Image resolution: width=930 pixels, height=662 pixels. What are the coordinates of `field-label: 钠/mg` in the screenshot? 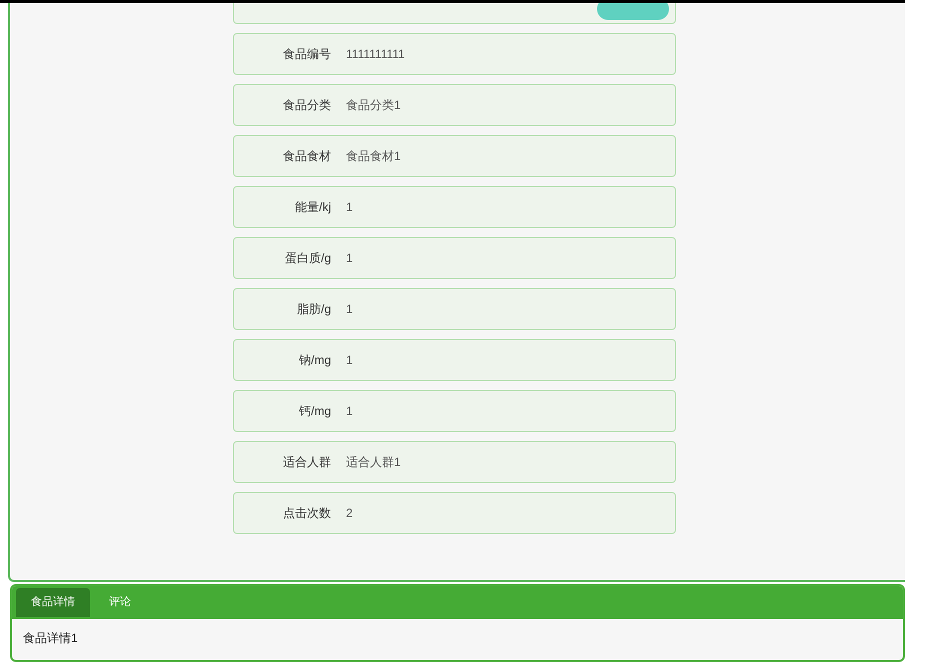 It's located at (314, 360).